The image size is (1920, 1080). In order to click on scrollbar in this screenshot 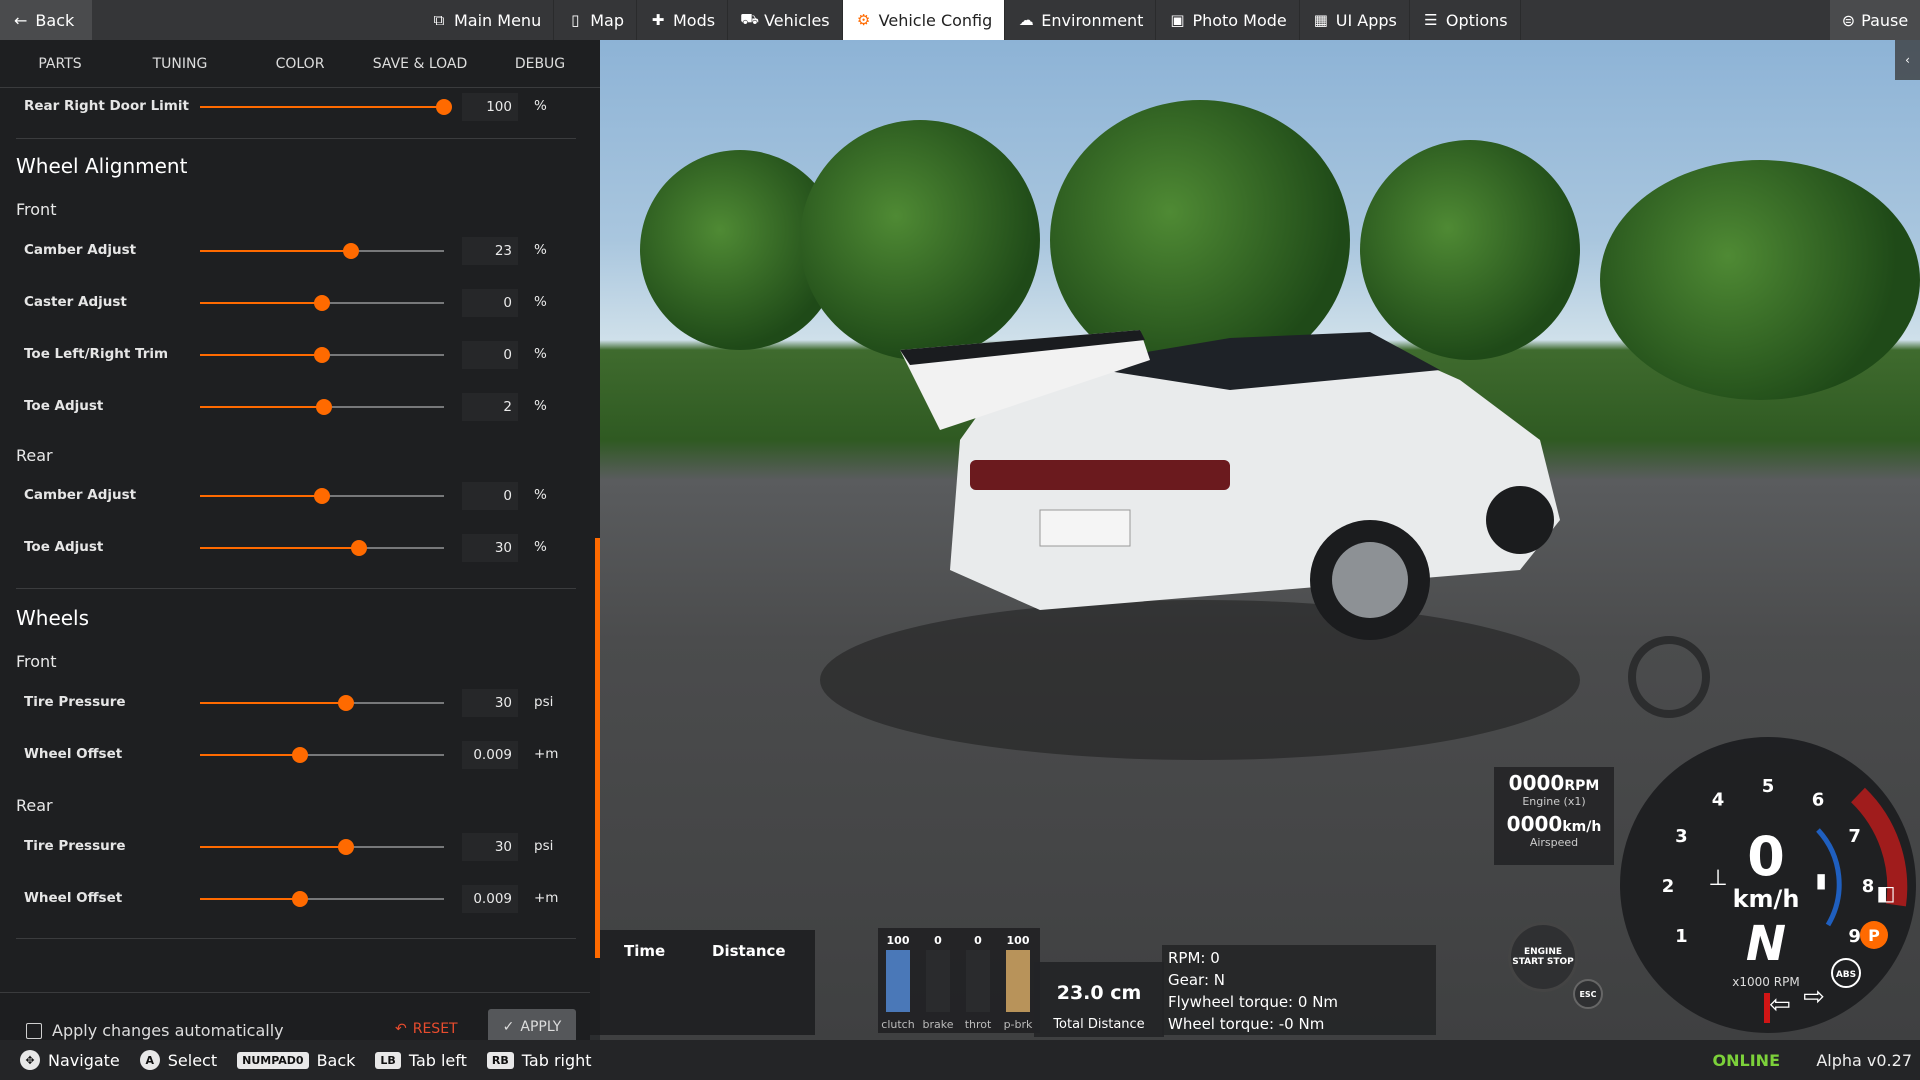, I will do `click(597, 748)`.